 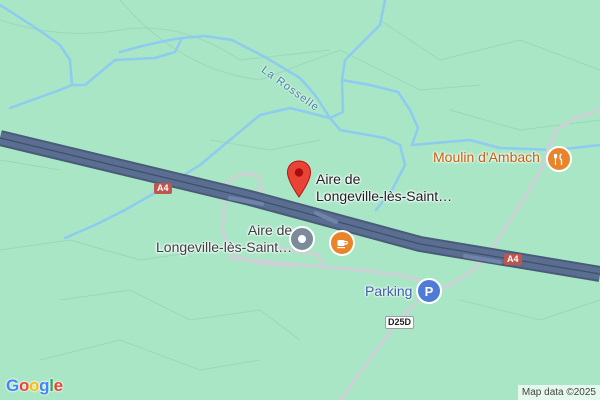 What do you see at coordinates (559, 159) in the screenshot?
I see `restaurant-icon` at bounding box center [559, 159].